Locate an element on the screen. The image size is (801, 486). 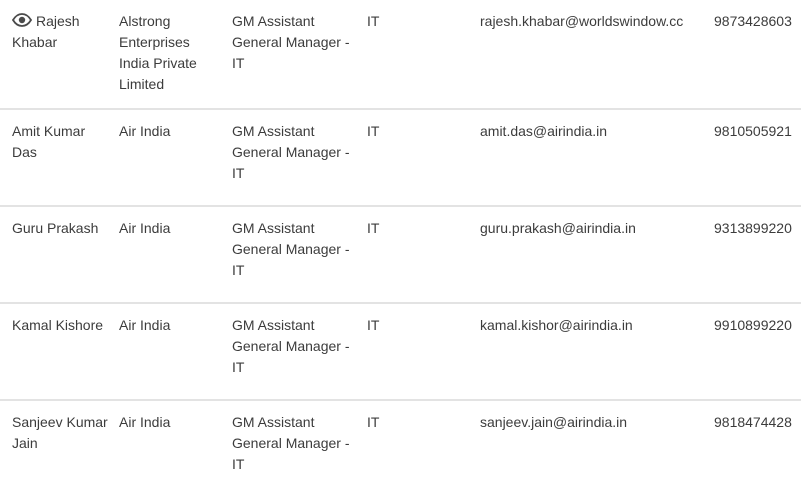
contact-phone: 9313899220 is located at coordinates (757, 228).